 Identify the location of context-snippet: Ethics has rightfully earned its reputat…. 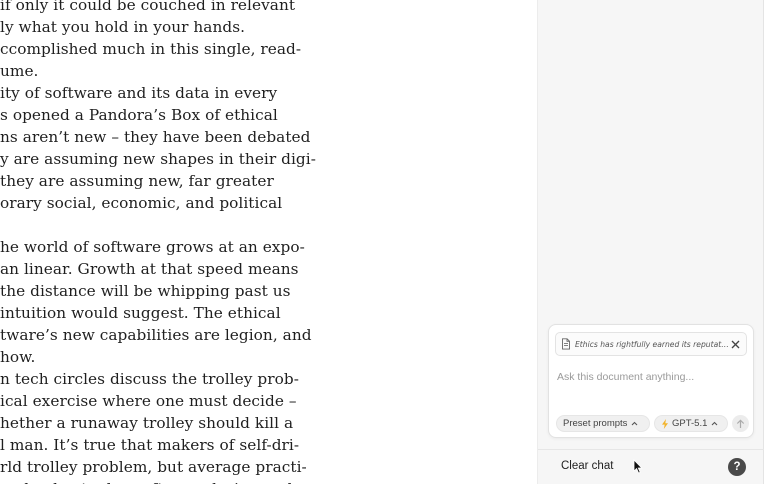
(652, 344).